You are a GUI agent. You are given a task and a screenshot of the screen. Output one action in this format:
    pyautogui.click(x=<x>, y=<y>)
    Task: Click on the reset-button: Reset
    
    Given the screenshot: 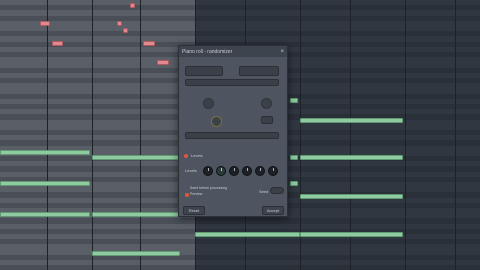 What is the action you would take?
    pyautogui.click(x=194, y=210)
    